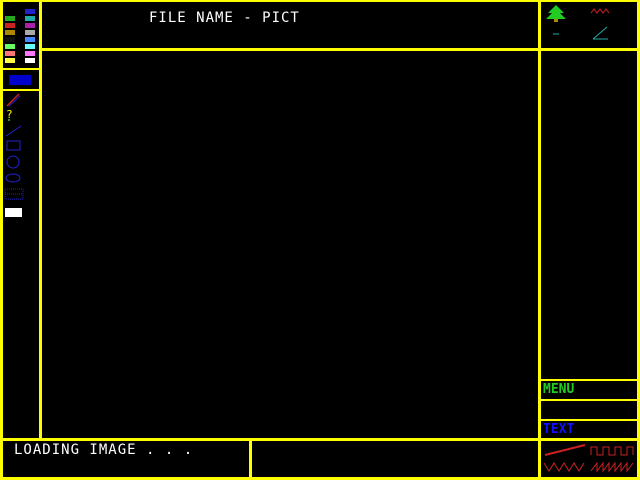 The height and width of the screenshot is (480, 640). I want to click on rectangle-tool, so click(13, 145).